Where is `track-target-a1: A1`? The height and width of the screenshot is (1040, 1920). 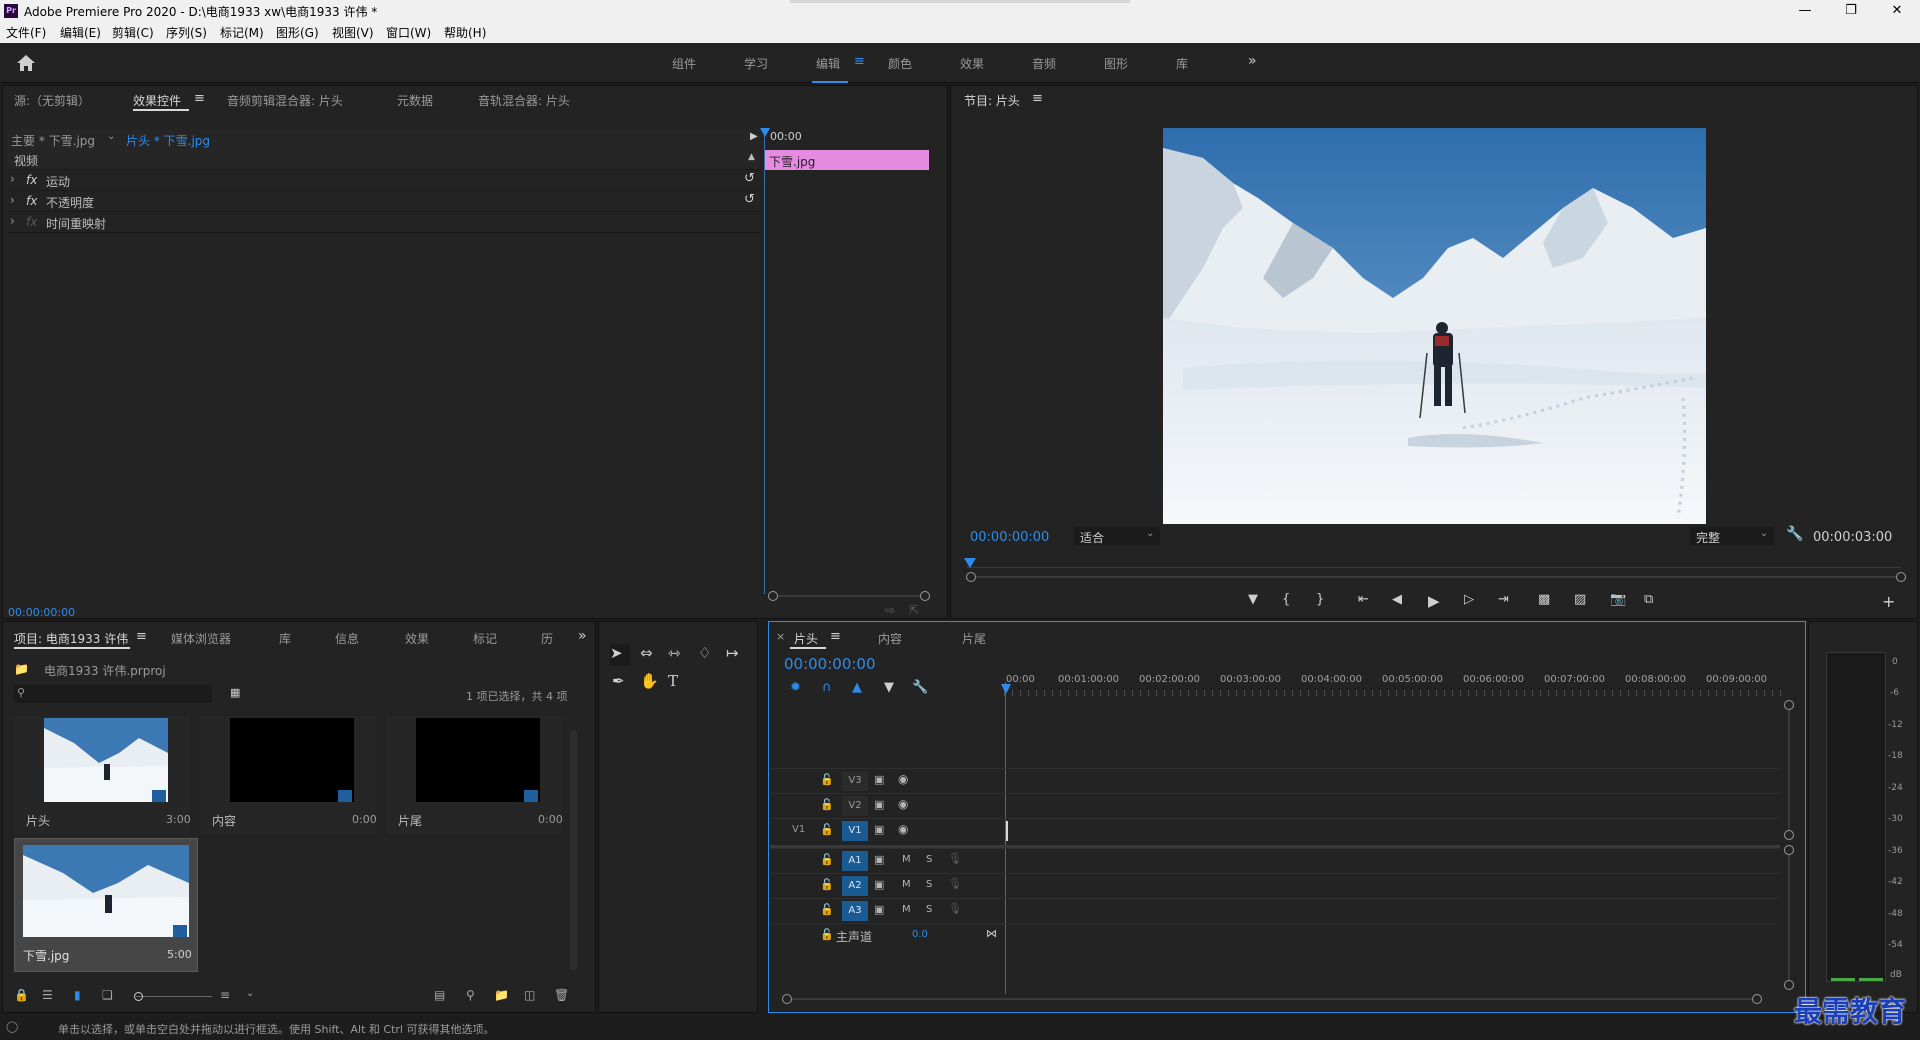
track-target-a1: A1 is located at coordinates (855, 861).